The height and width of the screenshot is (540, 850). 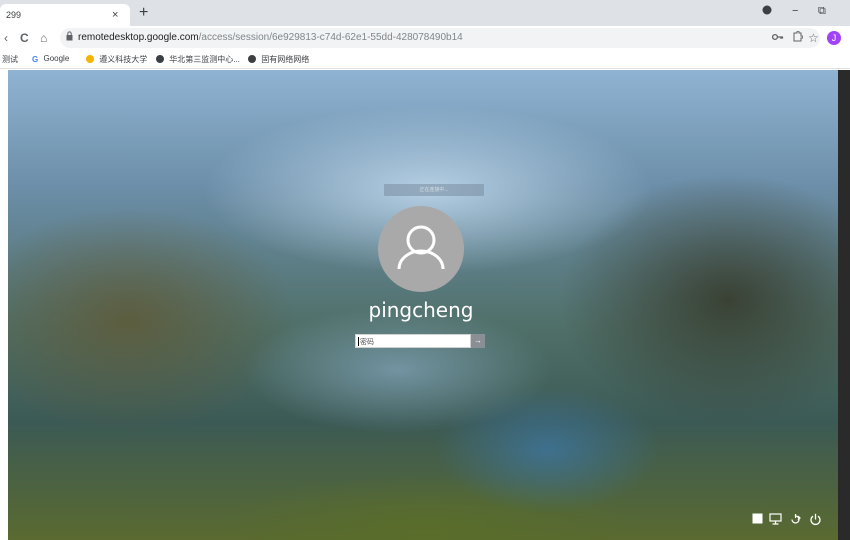 What do you see at coordinates (815, 520) in the screenshot?
I see `power-icon` at bounding box center [815, 520].